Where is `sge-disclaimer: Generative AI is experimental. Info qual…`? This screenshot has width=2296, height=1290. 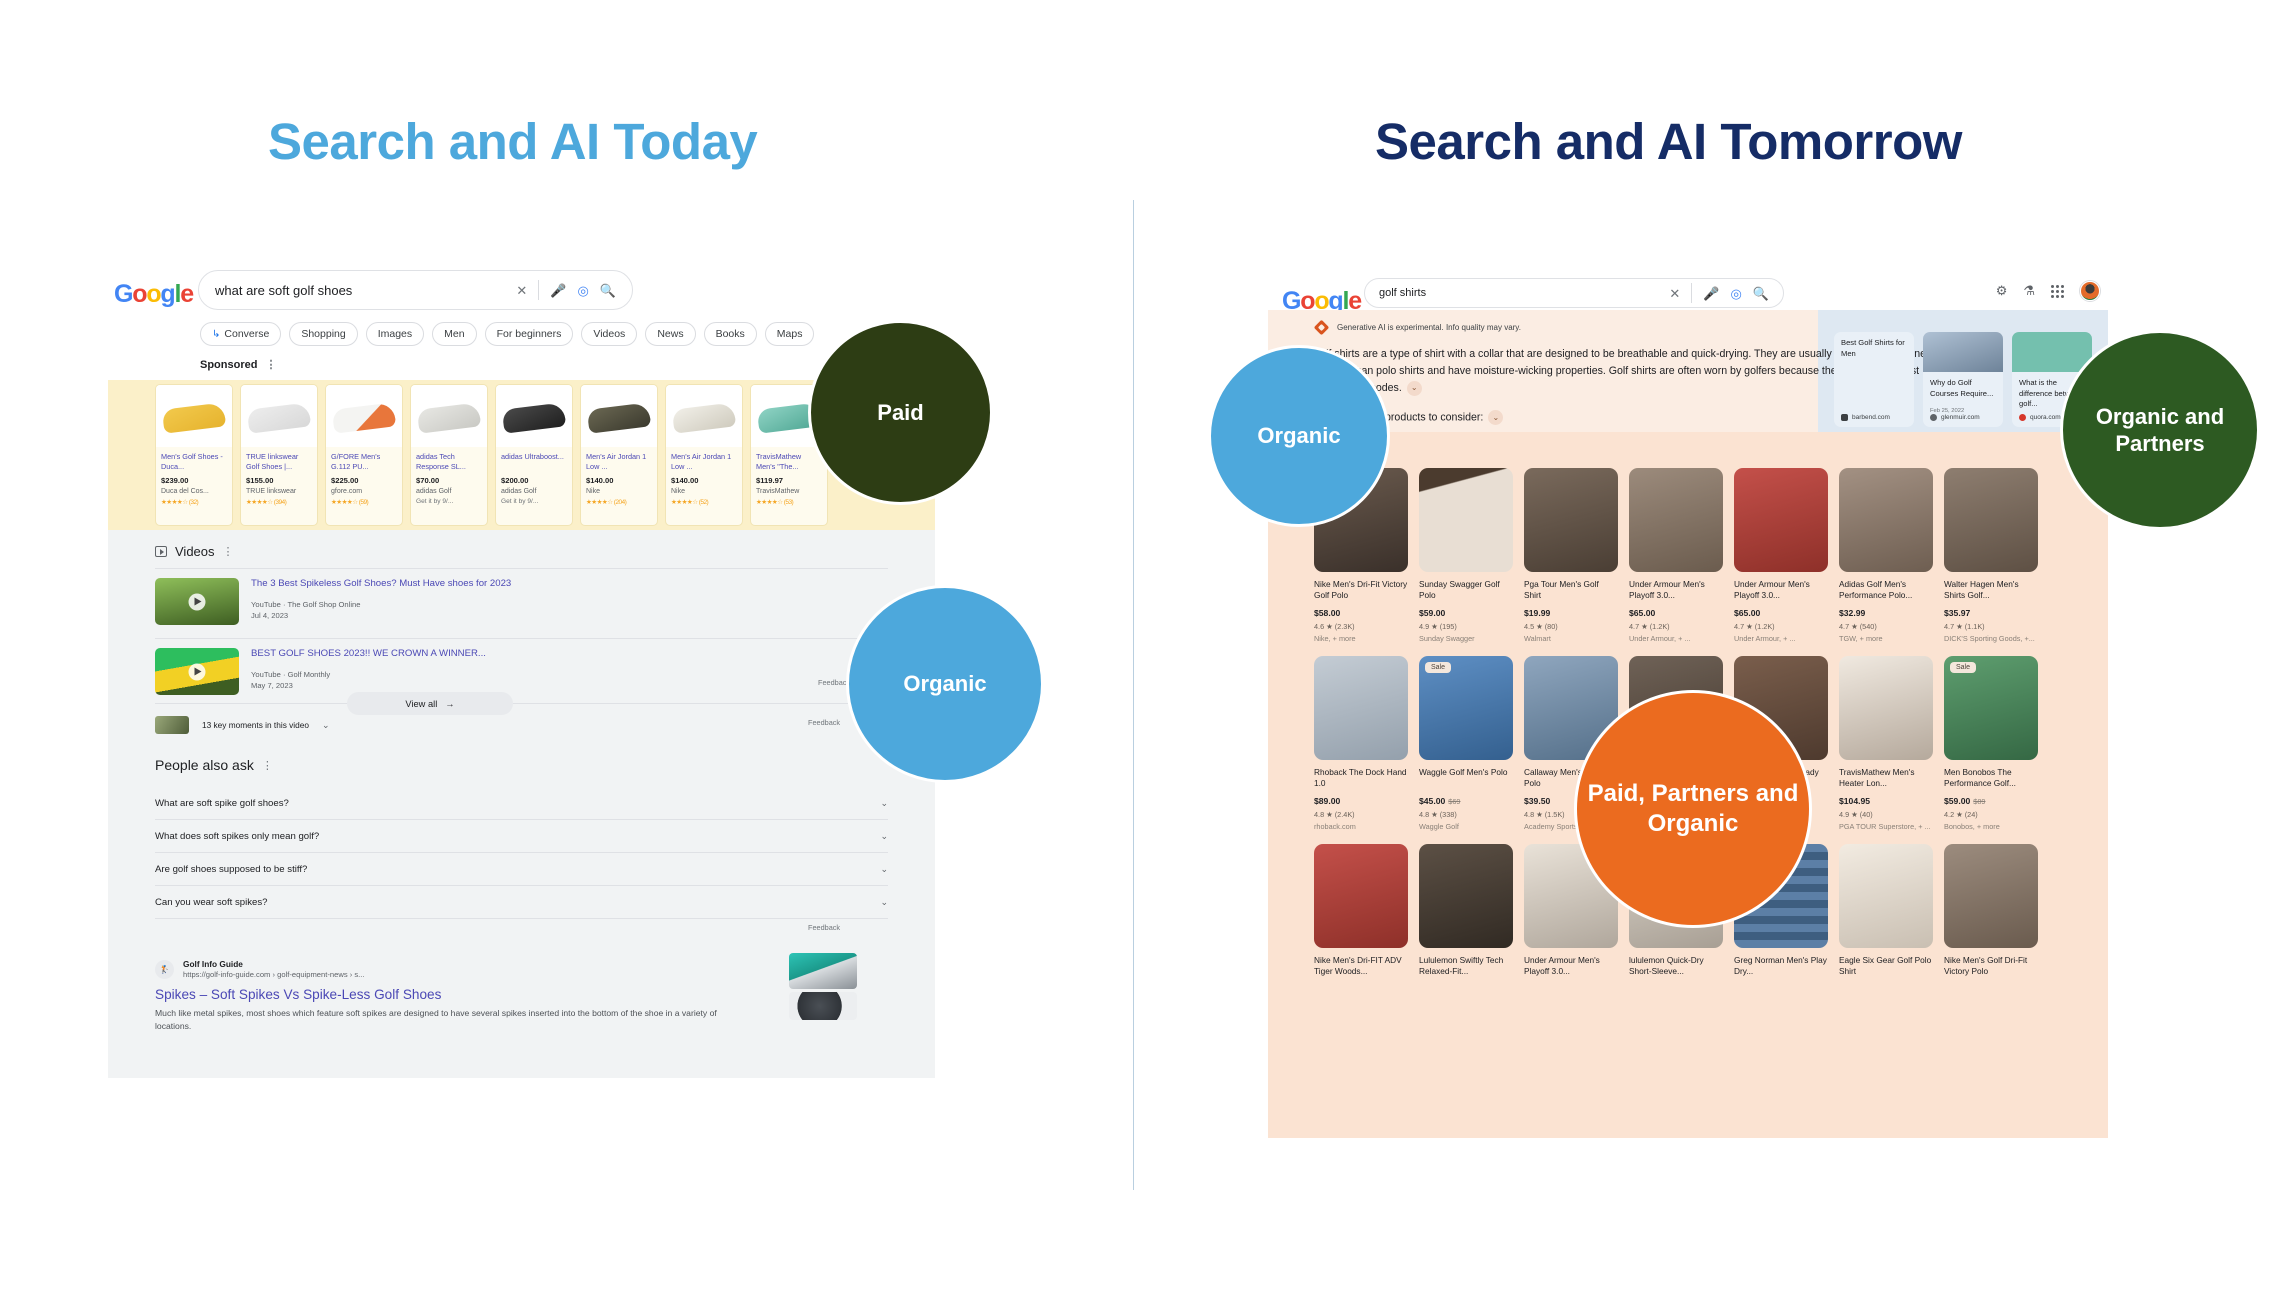
sge-disclaimer: Generative AI is experimental. Info qual… is located at coordinates (1417, 327).